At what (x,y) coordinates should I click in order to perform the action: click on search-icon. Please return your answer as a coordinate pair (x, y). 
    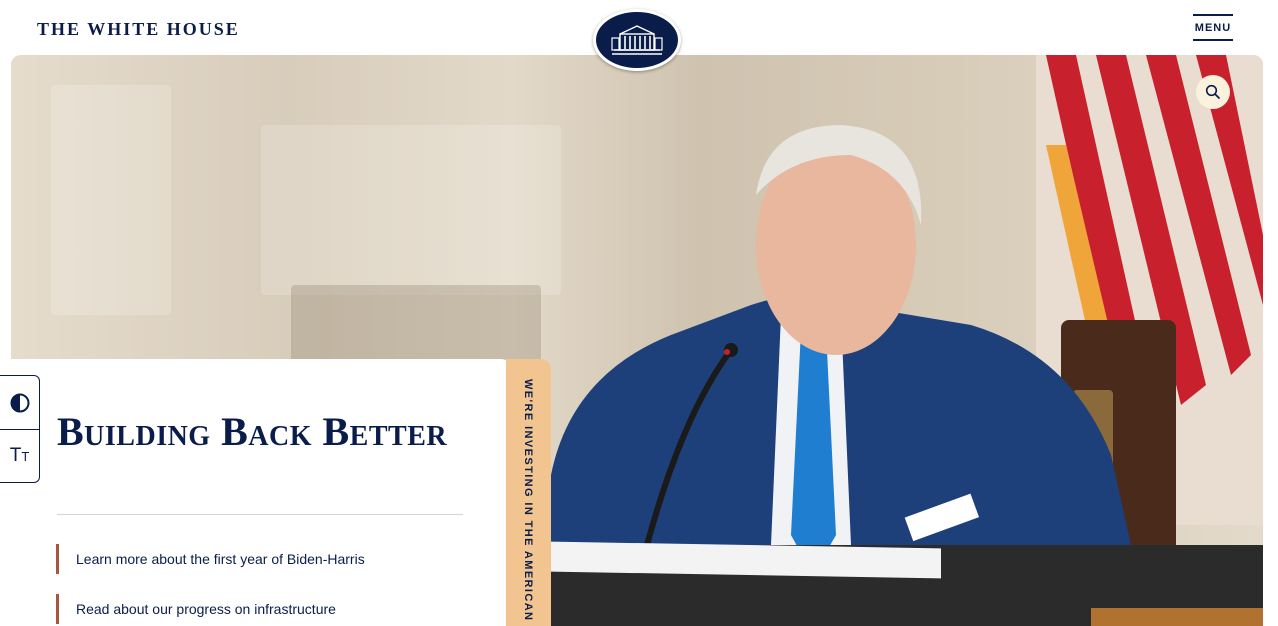
    Looking at the image, I should click on (1212, 91).